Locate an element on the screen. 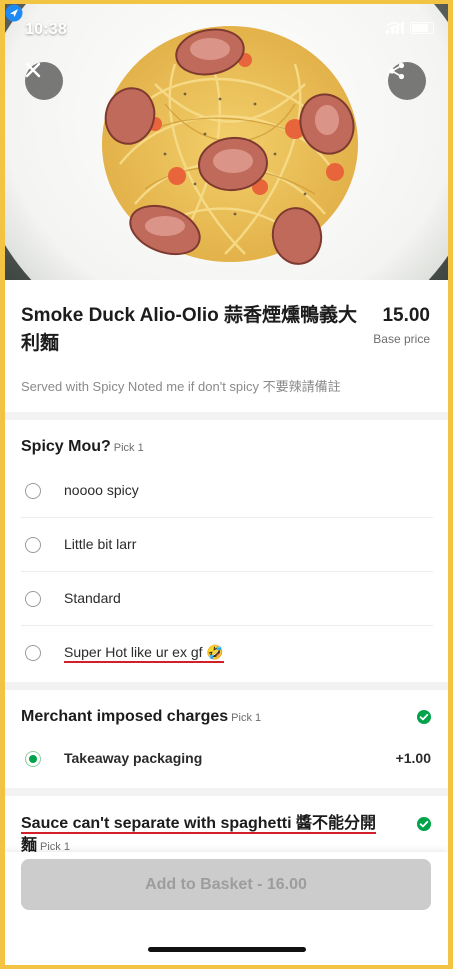 The width and height of the screenshot is (453, 969). location-arrow-icon is located at coordinates (14, 13).